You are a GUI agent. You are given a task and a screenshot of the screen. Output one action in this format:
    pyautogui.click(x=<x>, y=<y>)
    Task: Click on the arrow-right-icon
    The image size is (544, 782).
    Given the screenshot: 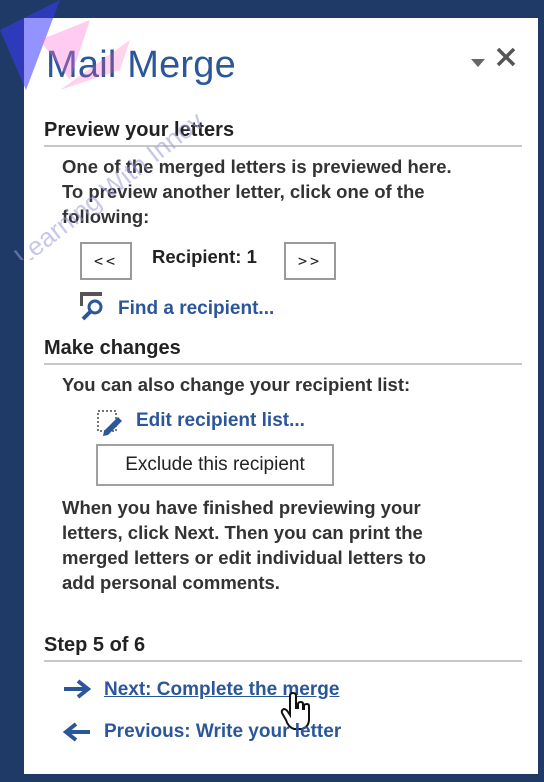 What is the action you would take?
    pyautogui.click(x=77, y=691)
    